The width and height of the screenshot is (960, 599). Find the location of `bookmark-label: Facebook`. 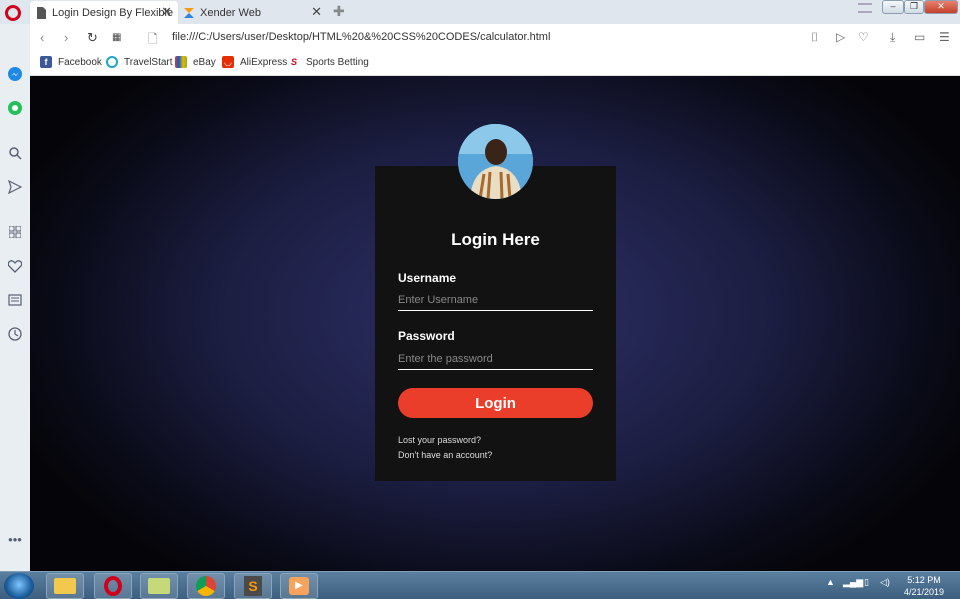

bookmark-label: Facebook is located at coordinates (80, 62).